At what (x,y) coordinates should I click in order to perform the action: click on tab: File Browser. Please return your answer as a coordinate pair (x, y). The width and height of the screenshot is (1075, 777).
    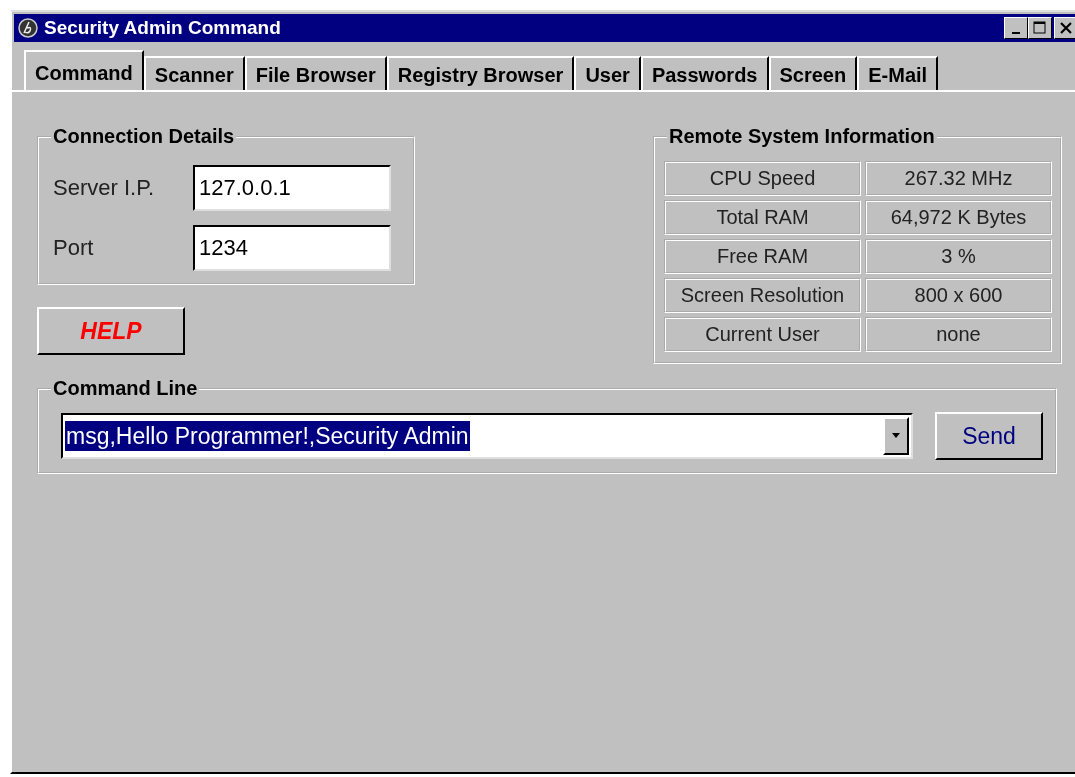
    Looking at the image, I should click on (315, 73).